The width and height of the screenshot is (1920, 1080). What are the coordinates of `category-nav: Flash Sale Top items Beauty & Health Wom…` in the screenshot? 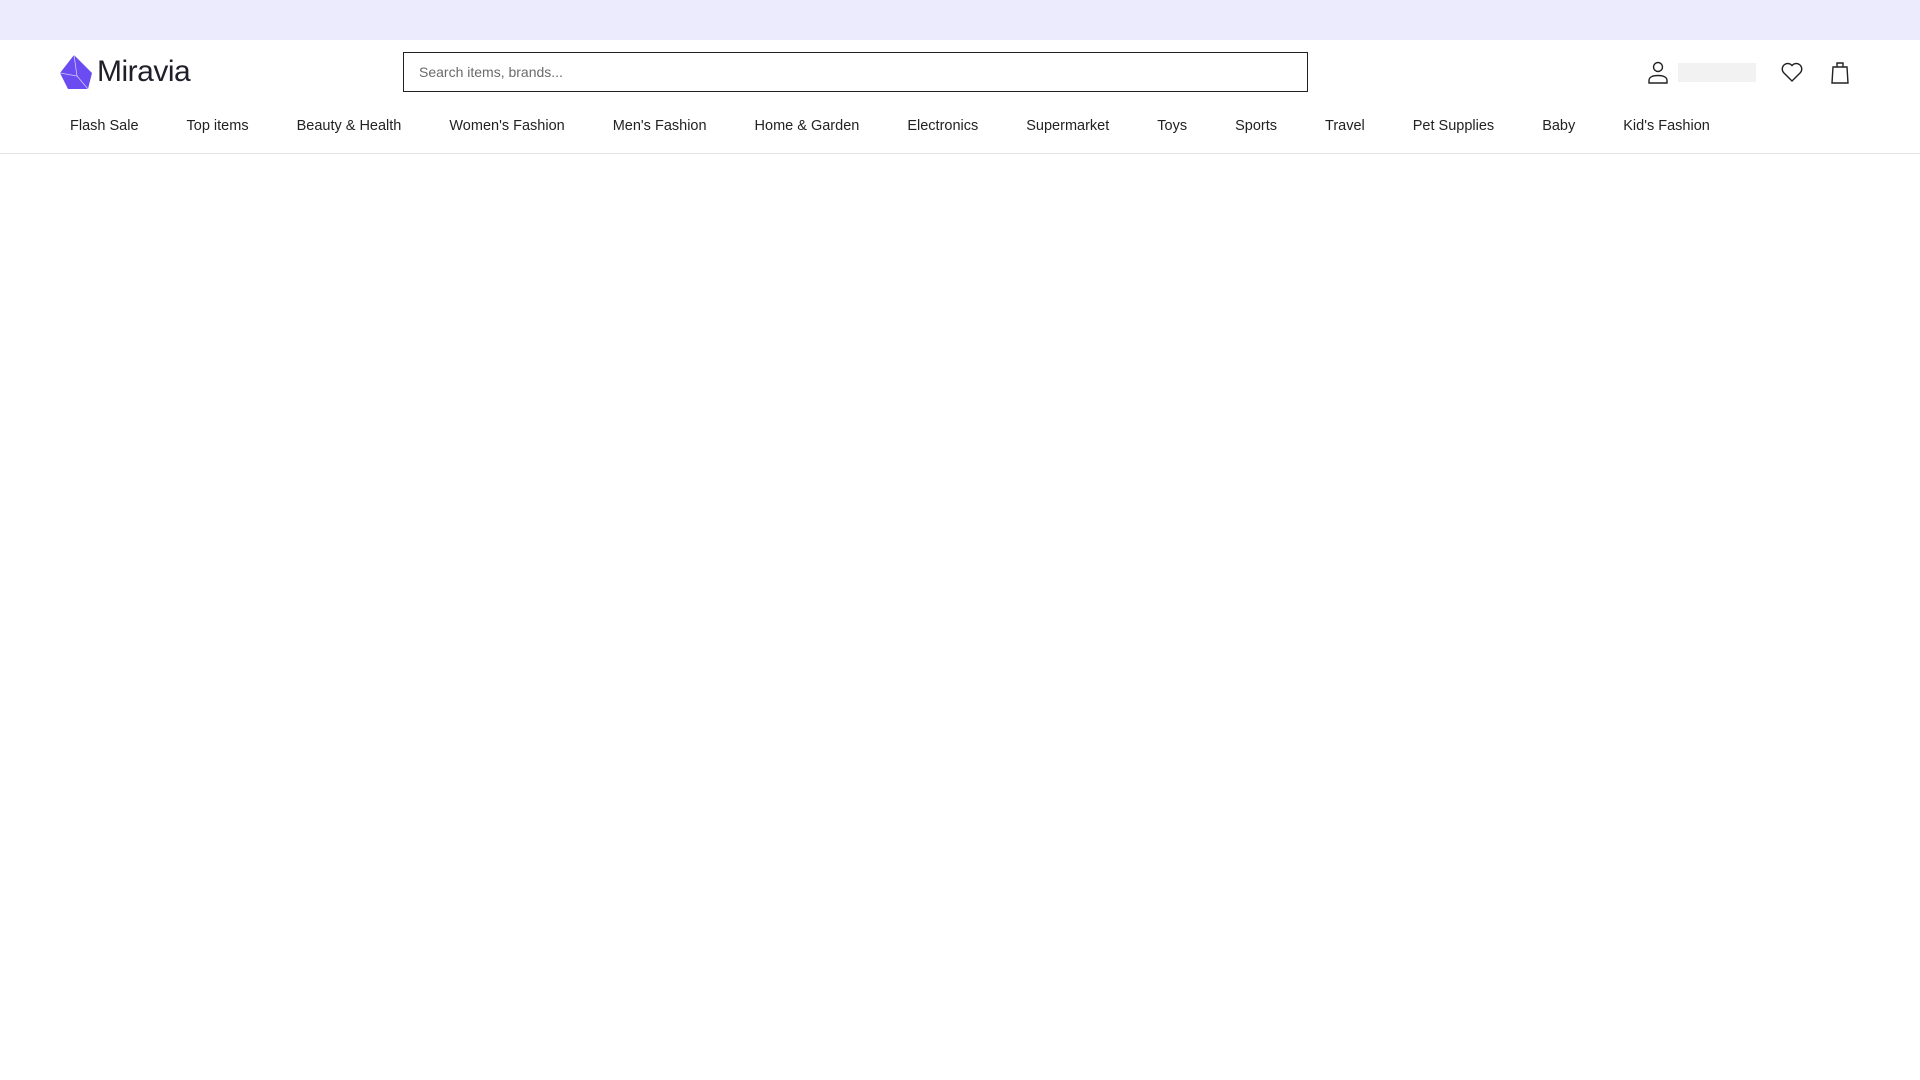 It's located at (890, 126).